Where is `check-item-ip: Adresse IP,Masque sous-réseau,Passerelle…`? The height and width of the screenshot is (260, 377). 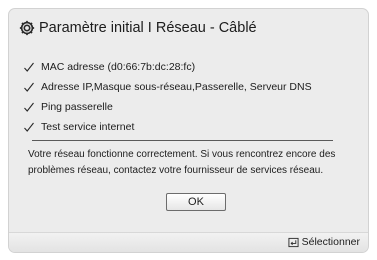
check-item-ip: Adresse IP,Masque sous-réseau,Passerelle… is located at coordinates (188, 87).